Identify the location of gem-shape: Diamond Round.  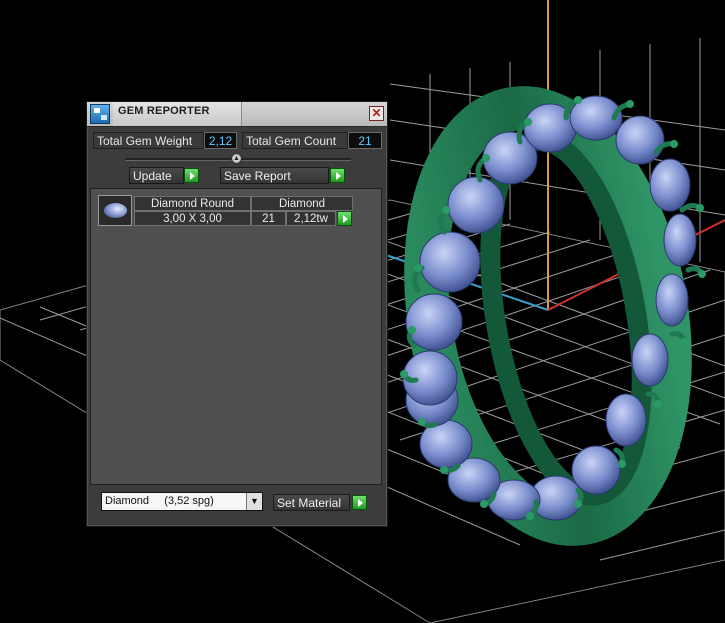
(192, 203).